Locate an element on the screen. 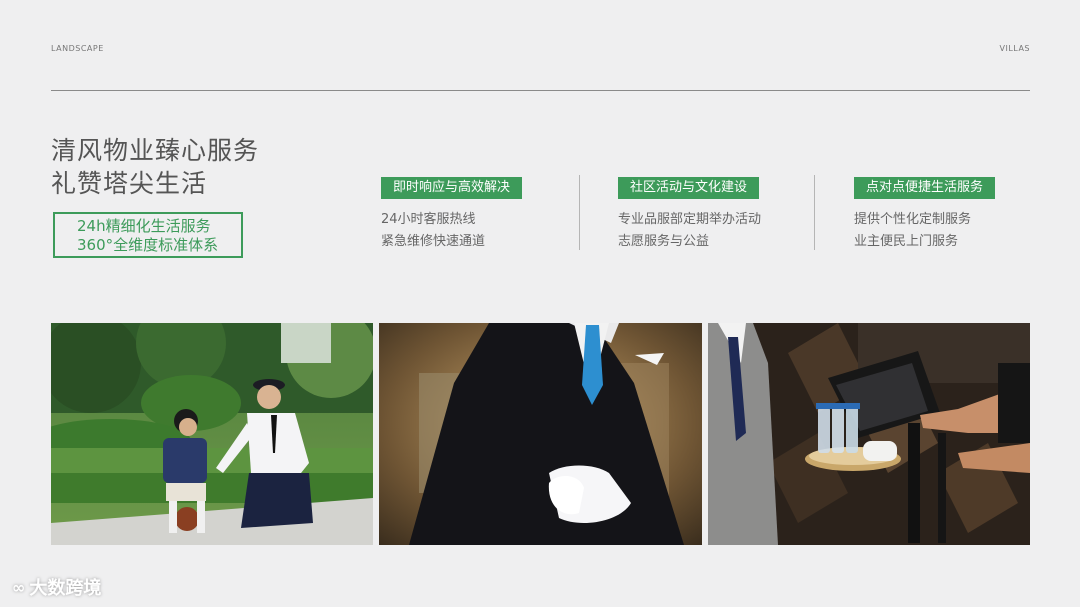 The image size is (1080, 607). feature-column-convenience: 点对点便捷生活服务 提供个性化定制服务 业主便民上门服务 is located at coordinates (925, 214).